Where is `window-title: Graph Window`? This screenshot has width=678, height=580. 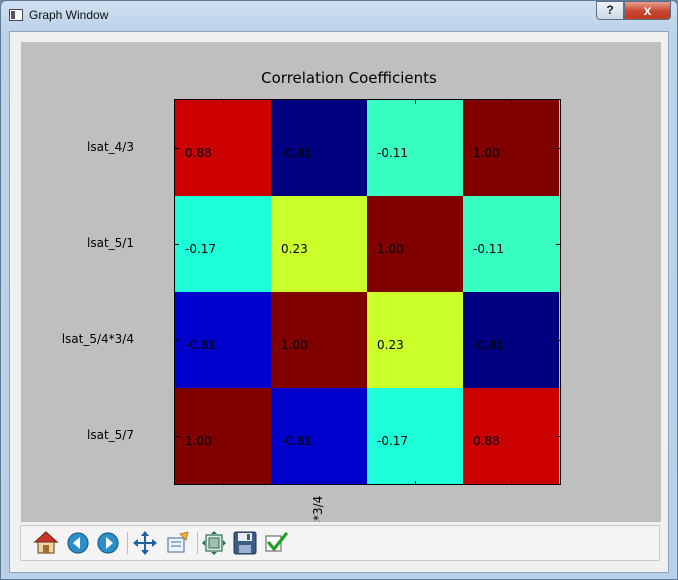 window-title: Graph Window is located at coordinates (69, 15).